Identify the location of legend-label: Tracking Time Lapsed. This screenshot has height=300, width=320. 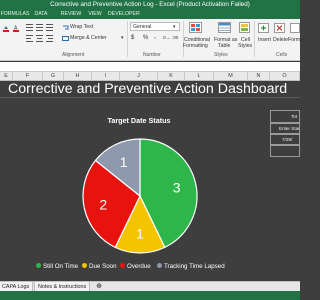
(194, 266).